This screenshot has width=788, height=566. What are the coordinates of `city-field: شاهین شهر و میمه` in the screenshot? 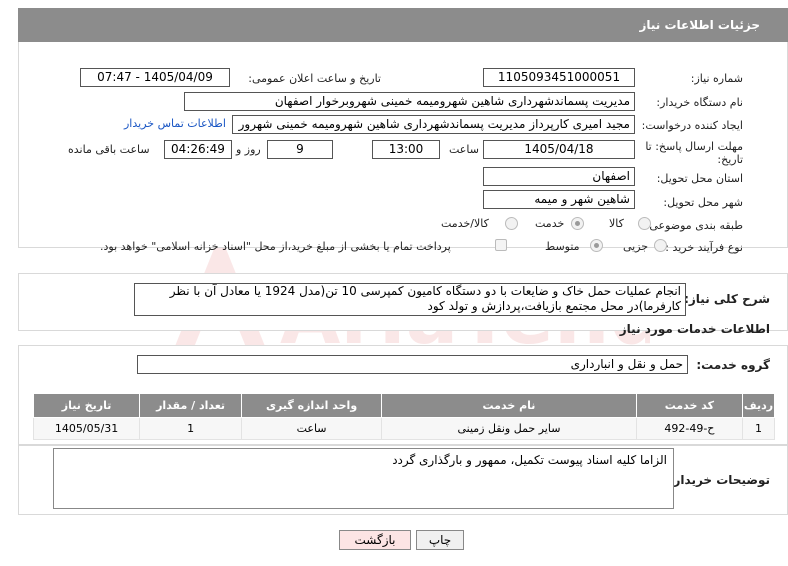 It's located at (559, 199).